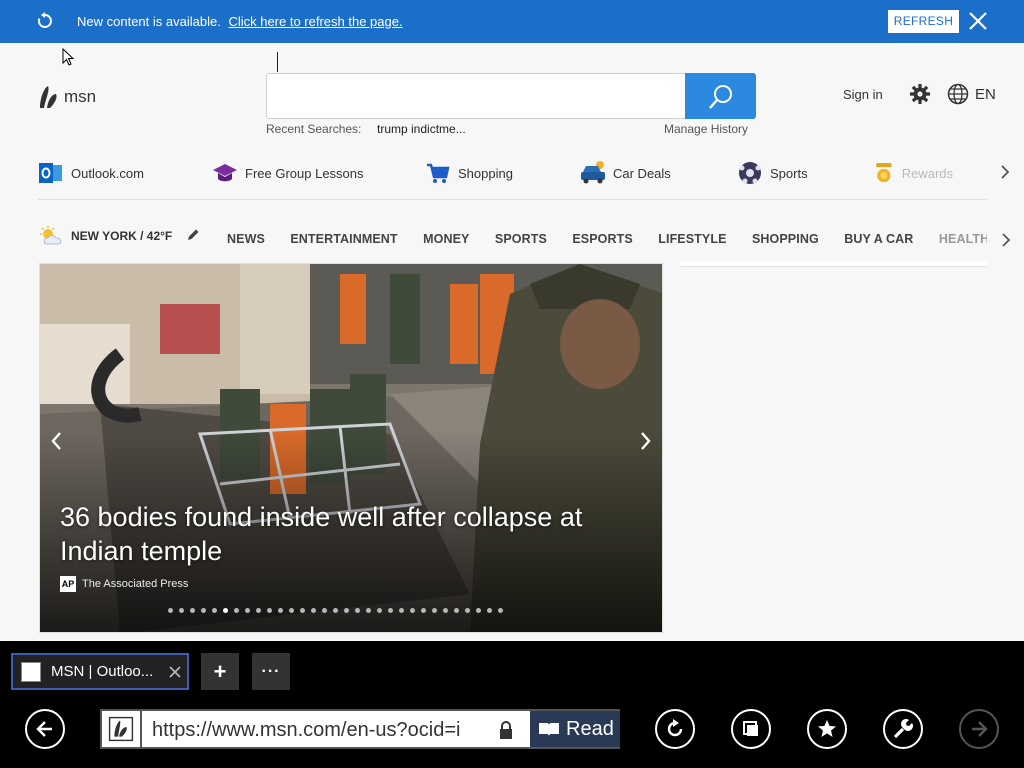 The image size is (1024, 768). What do you see at coordinates (863, 94) in the screenshot?
I see `sign-in-link: Sign in` at bounding box center [863, 94].